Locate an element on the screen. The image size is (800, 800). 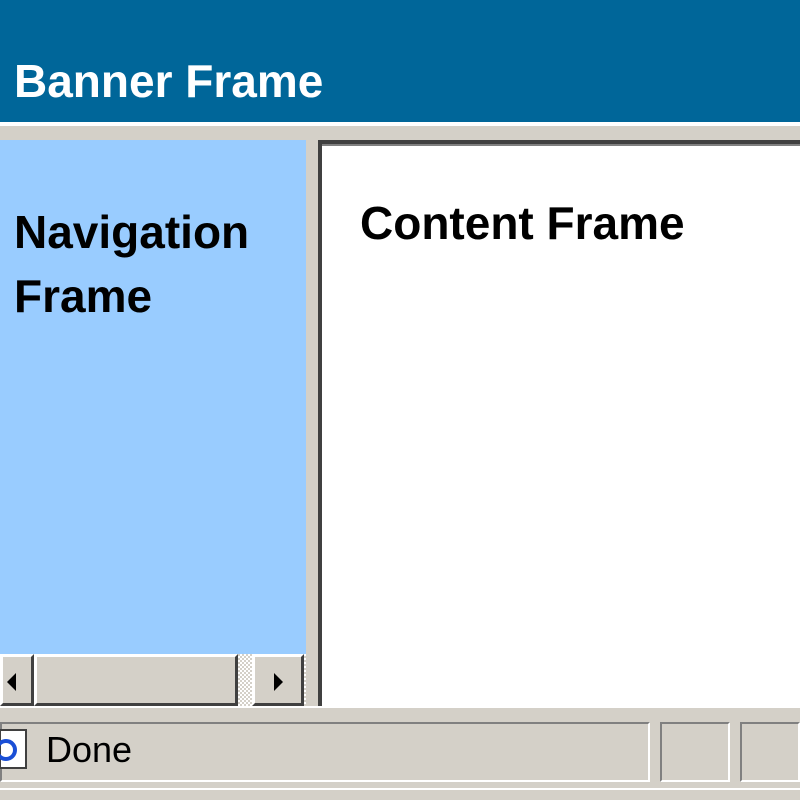
arrow-right-icon is located at coordinates (278, 682).